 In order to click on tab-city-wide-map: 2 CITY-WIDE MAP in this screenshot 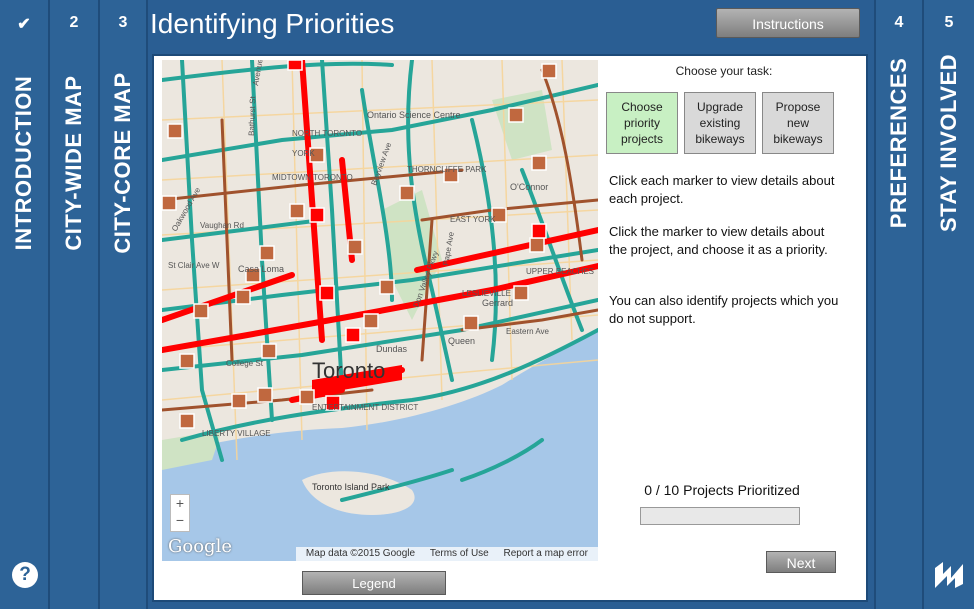, I will do `click(75, 304)`.